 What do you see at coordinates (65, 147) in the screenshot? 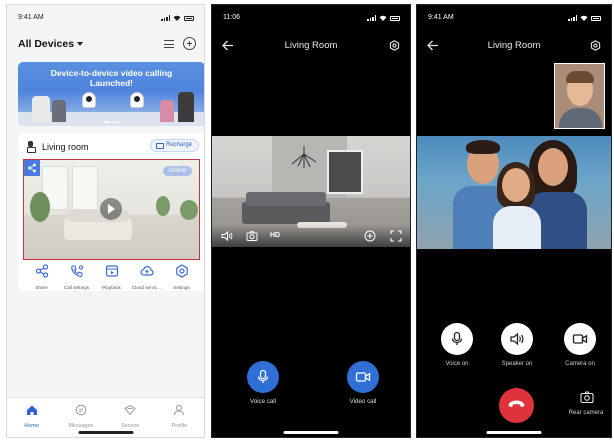
I see `room-name: Living room` at bounding box center [65, 147].